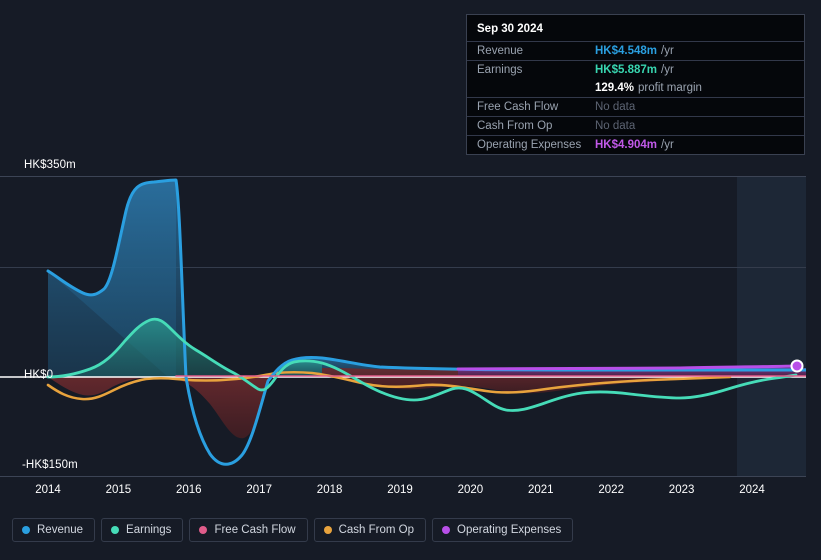  What do you see at coordinates (60, 530) in the screenshot?
I see `legend-item-label: Revenue` at bounding box center [60, 530].